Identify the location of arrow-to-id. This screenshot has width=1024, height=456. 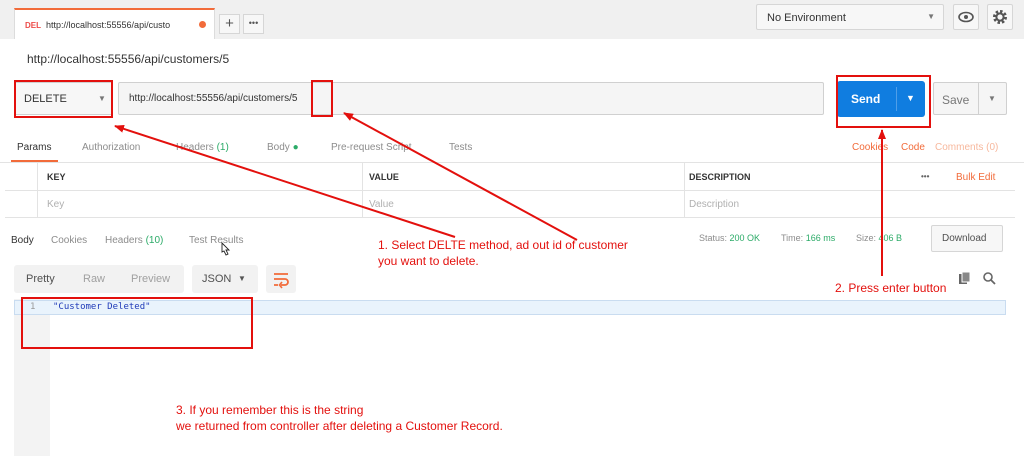
(460, 176).